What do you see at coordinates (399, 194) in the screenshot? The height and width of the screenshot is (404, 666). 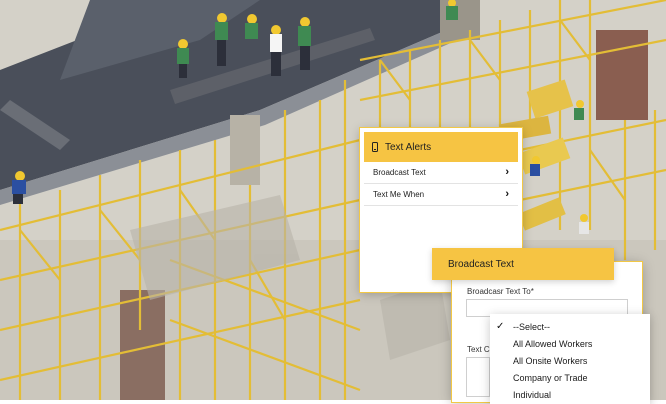 I see `menu-item-label: Text Me When` at bounding box center [399, 194].